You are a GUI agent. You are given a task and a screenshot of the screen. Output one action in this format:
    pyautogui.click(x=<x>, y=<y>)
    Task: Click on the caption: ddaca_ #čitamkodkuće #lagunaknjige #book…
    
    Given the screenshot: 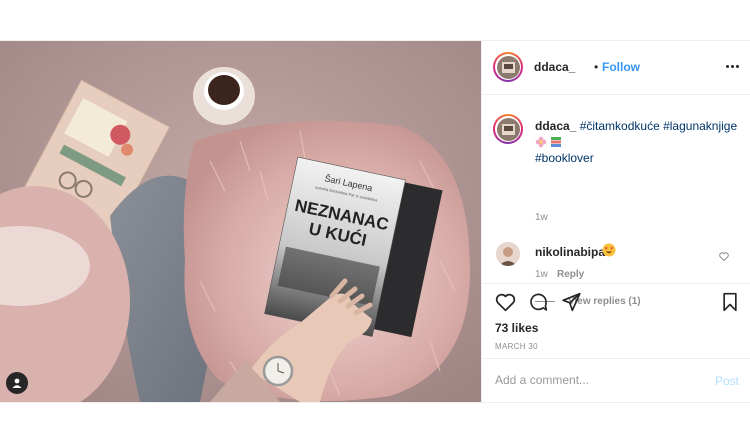 What is the action you would take?
    pyautogui.click(x=637, y=142)
    